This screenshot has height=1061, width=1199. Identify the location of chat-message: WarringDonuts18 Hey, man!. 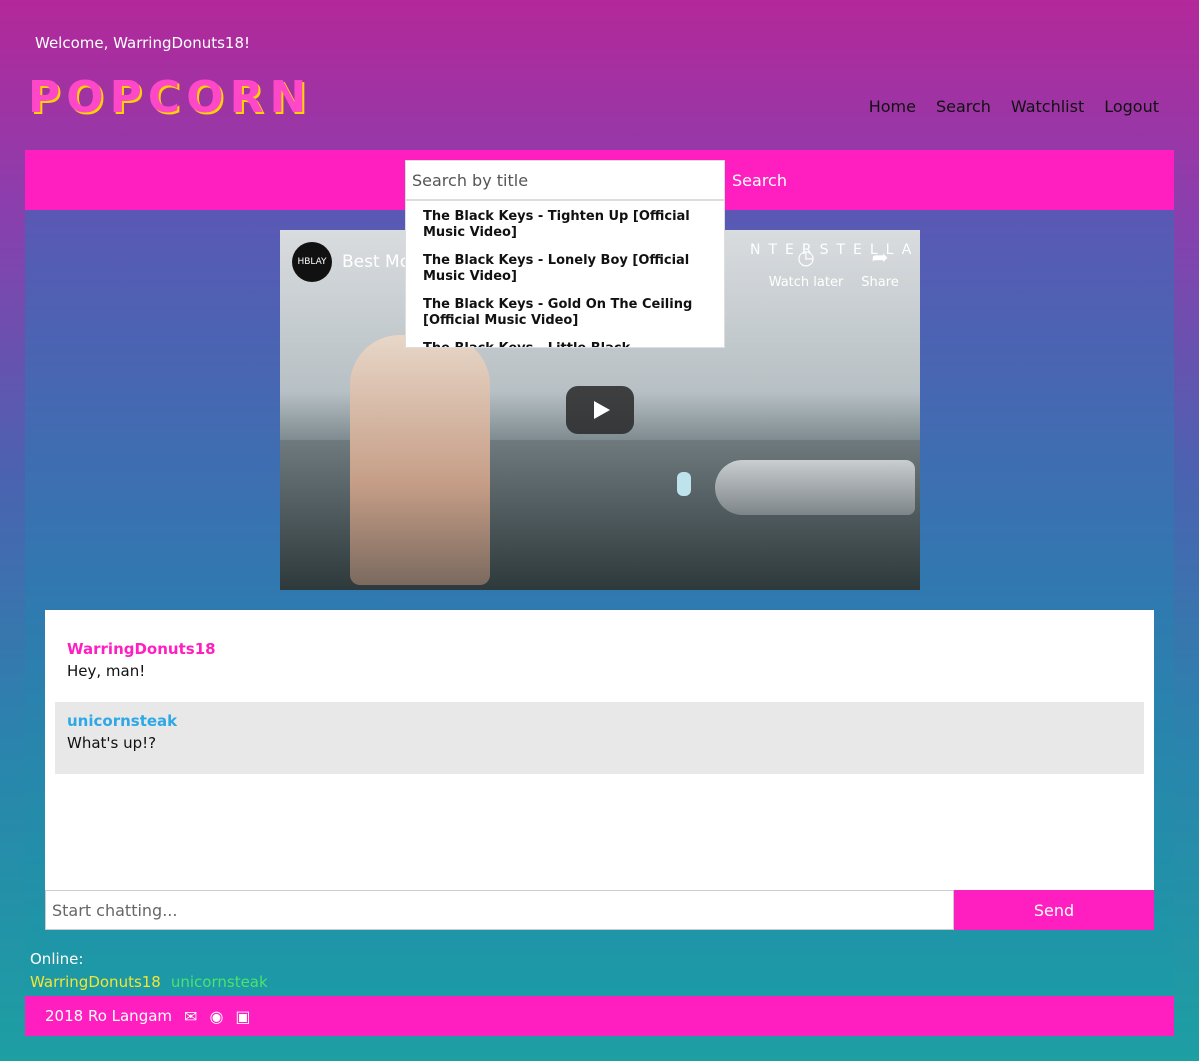
(599, 666).